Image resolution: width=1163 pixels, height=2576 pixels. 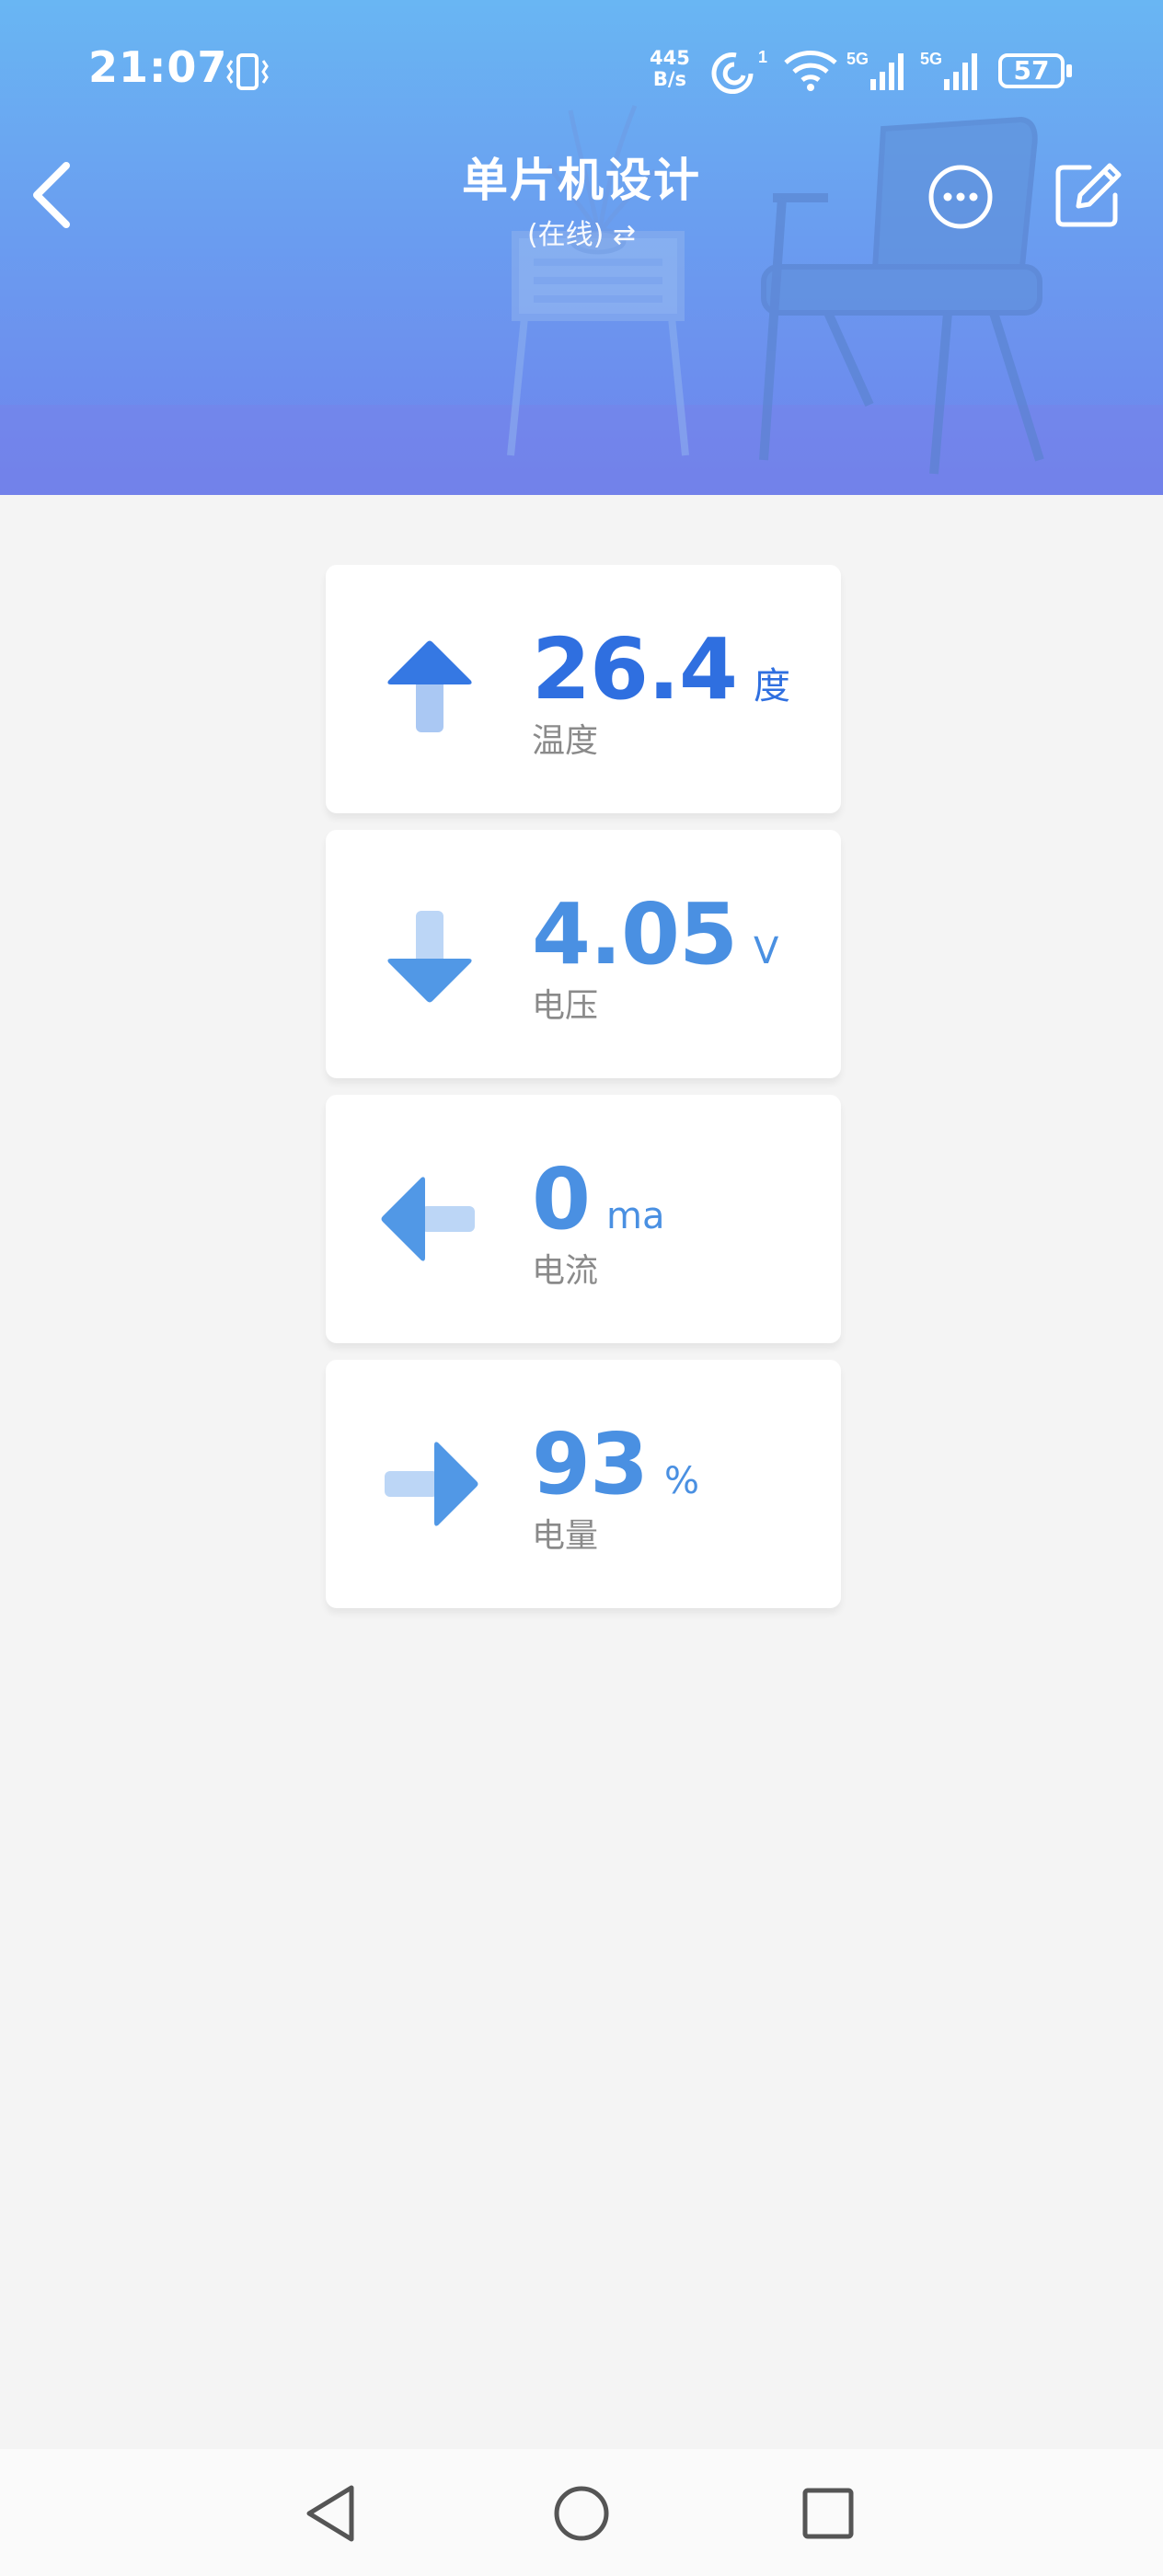 I want to click on current-value-row: 0 ma, so click(x=598, y=1199).